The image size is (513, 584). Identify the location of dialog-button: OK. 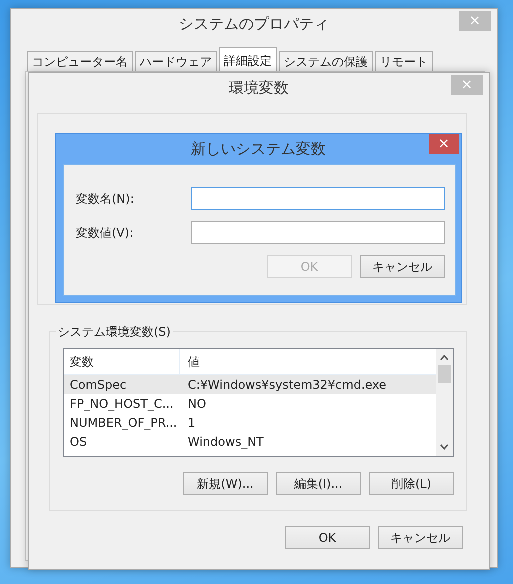
(327, 537).